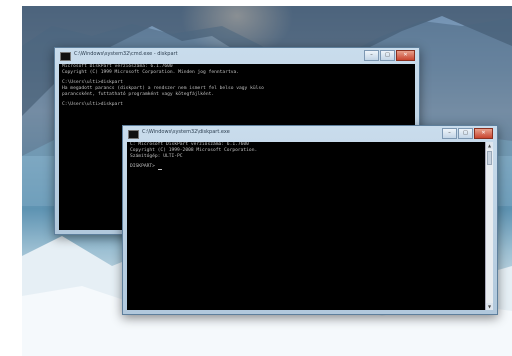 The height and width of the screenshot is (356, 512). What do you see at coordinates (144, 166) in the screenshot?
I see `prompt: DISKPART>` at bounding box center [144, 166].